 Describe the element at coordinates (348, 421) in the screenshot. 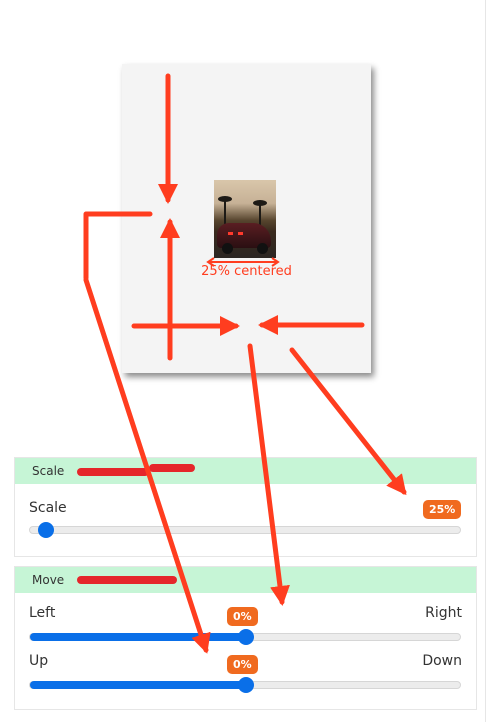

I see `arrow-to-scale-badge` at that location.